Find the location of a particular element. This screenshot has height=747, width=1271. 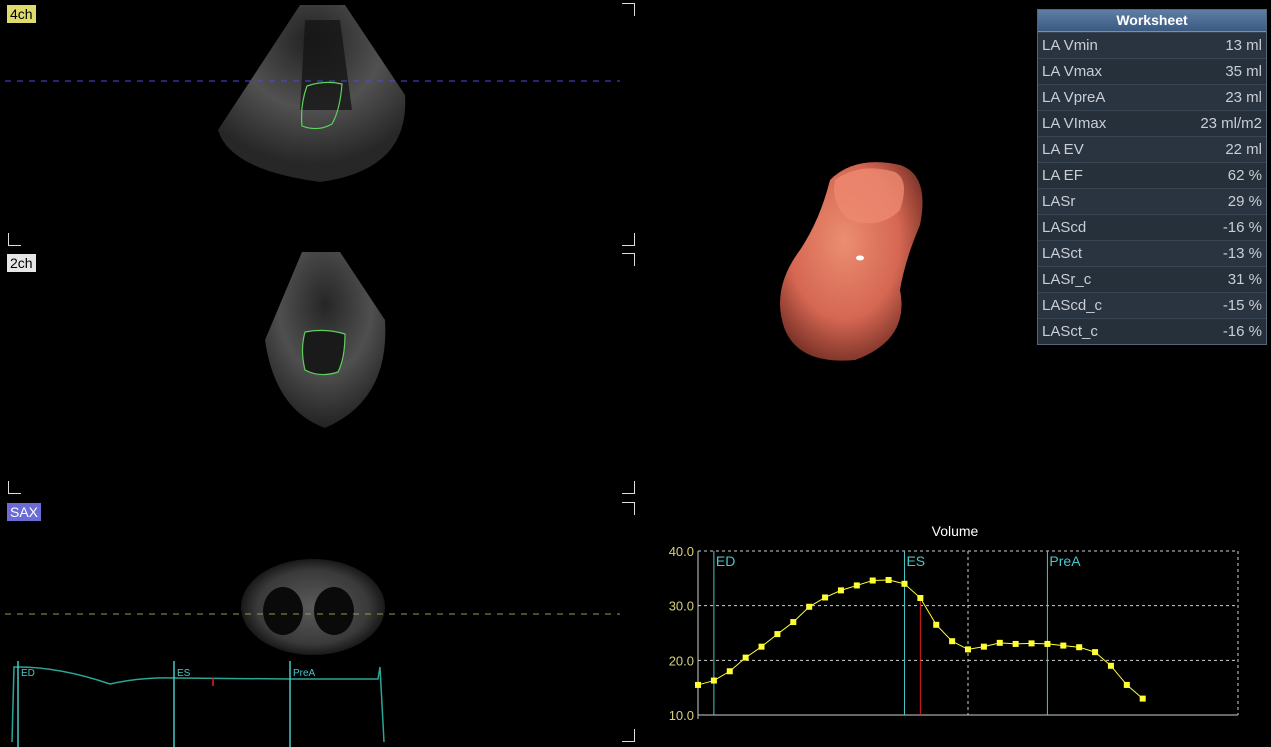

strain-trace-line is located at coordinates (198, 704).